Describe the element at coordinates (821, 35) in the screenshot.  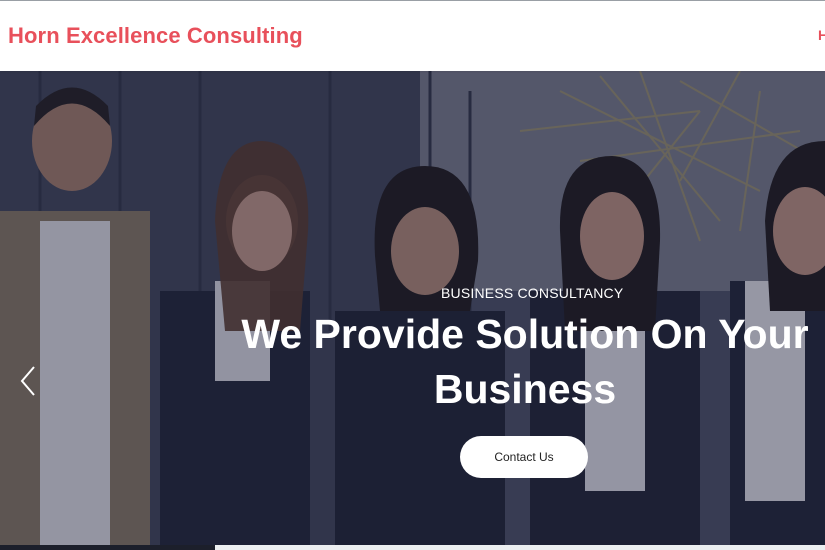
I see `nav-link-partial: H` at that location.